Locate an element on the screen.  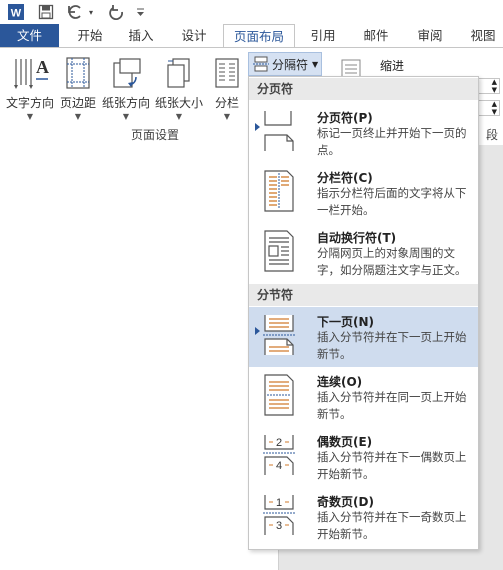
margins-label: 页边距 is located at coordinates (77, 103).